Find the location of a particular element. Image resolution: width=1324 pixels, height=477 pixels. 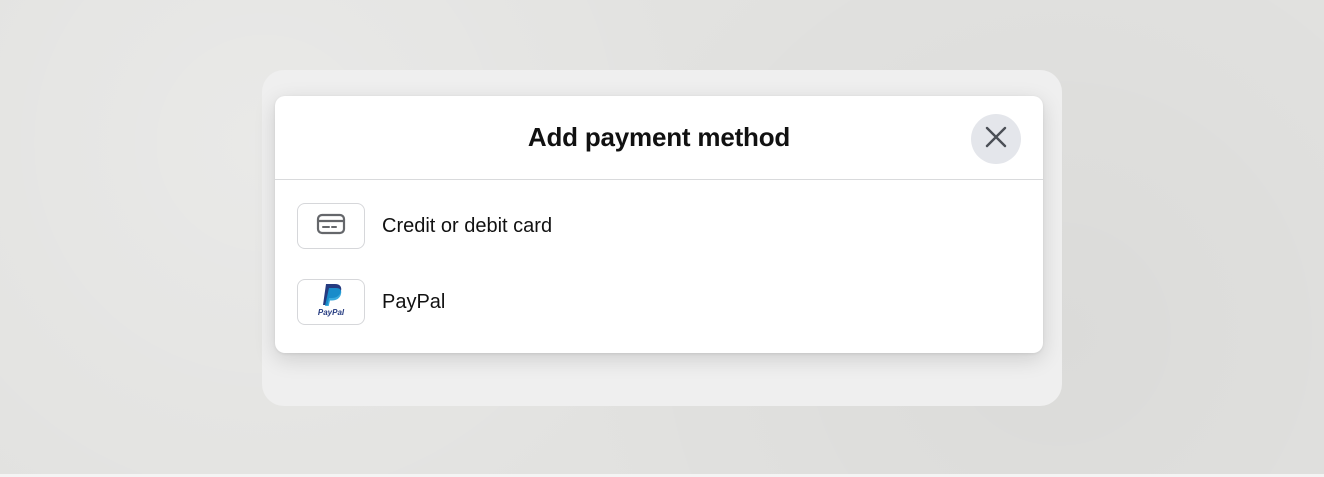

paypal-logo-icon: PayPal is located at coordinates (331, 302).